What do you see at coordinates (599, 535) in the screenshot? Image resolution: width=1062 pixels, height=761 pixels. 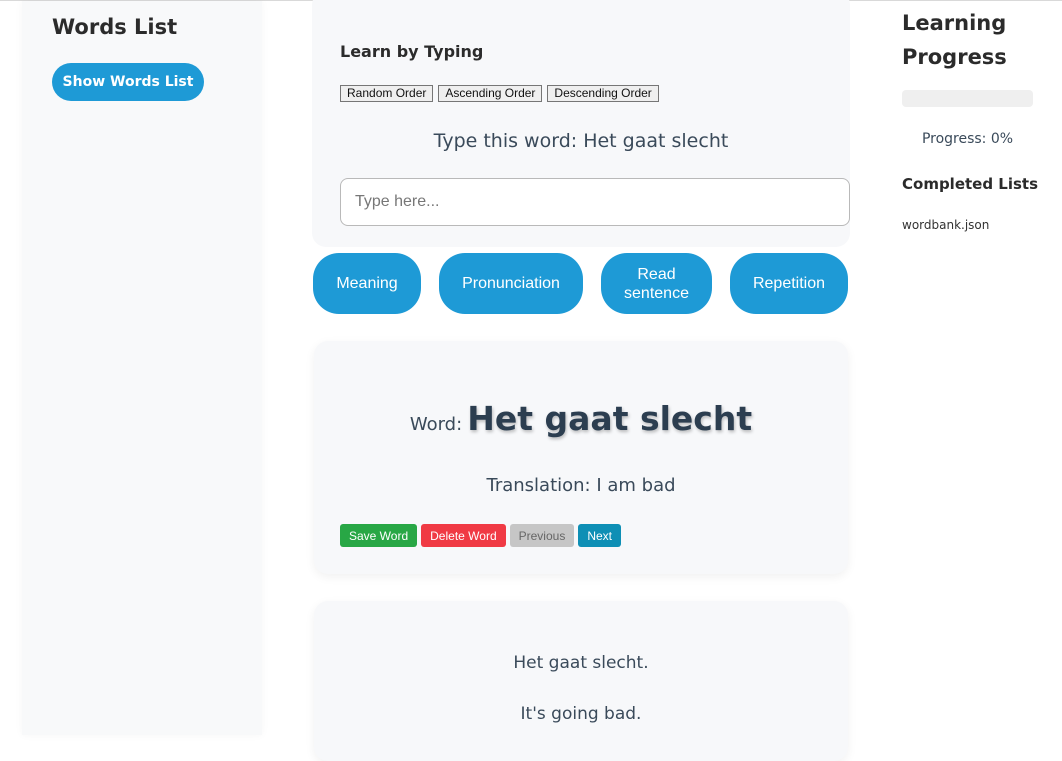 I see `next-button: Next` at bounding box center [599, 535].